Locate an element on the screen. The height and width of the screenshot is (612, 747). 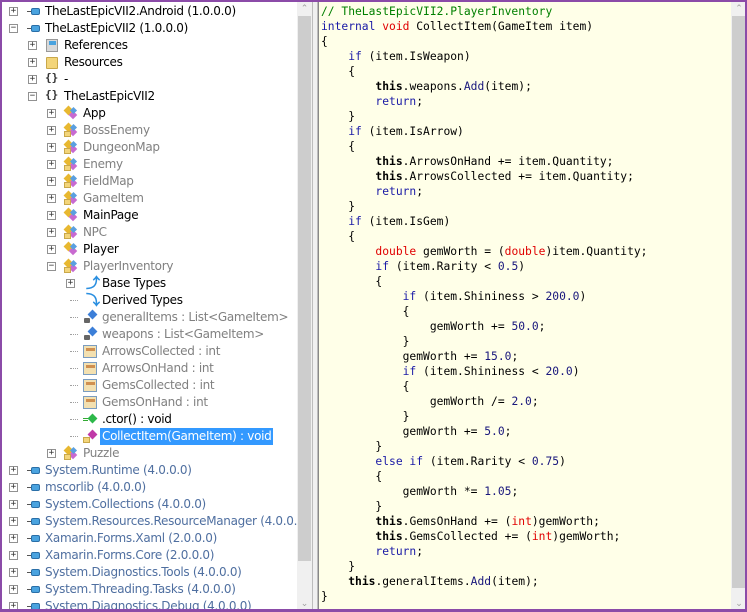
tree-node: + System.Threading.Tasks (4.0.0.0) is located at coordinates (150, 589).